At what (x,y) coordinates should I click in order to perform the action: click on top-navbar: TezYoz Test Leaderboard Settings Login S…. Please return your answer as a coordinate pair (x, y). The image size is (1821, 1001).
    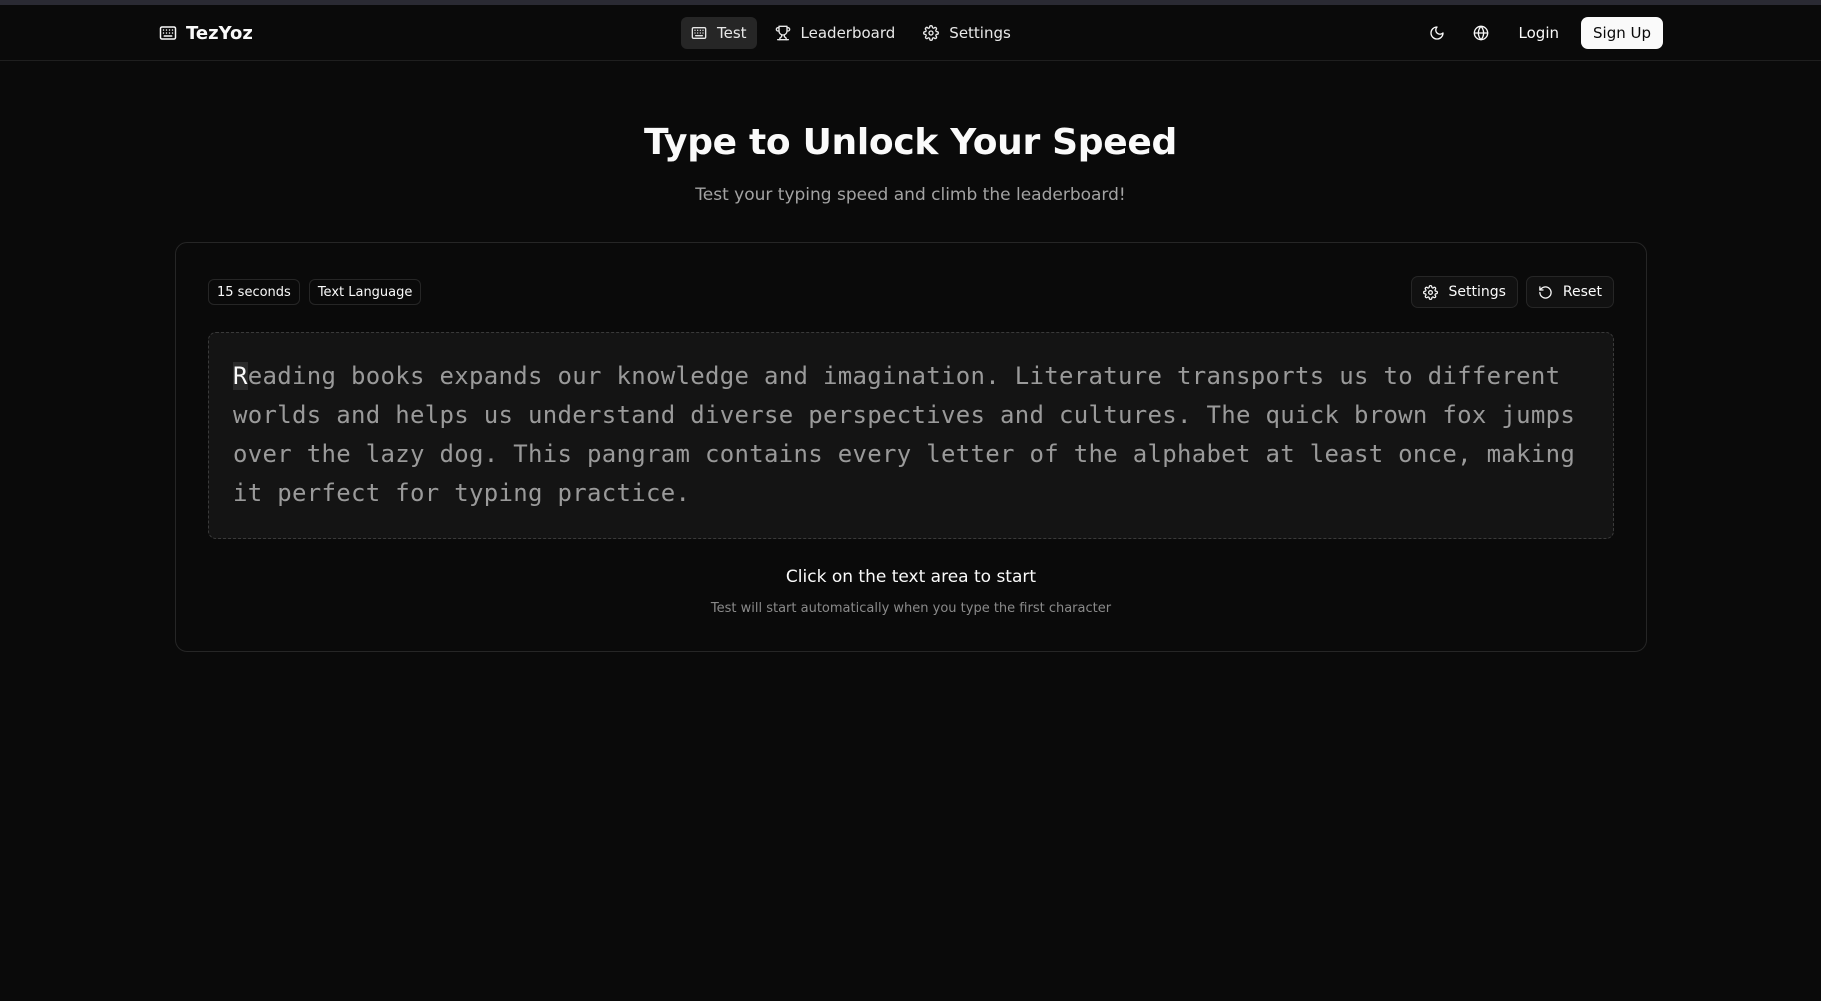
    Looking at the image, I should click on (910, 33).